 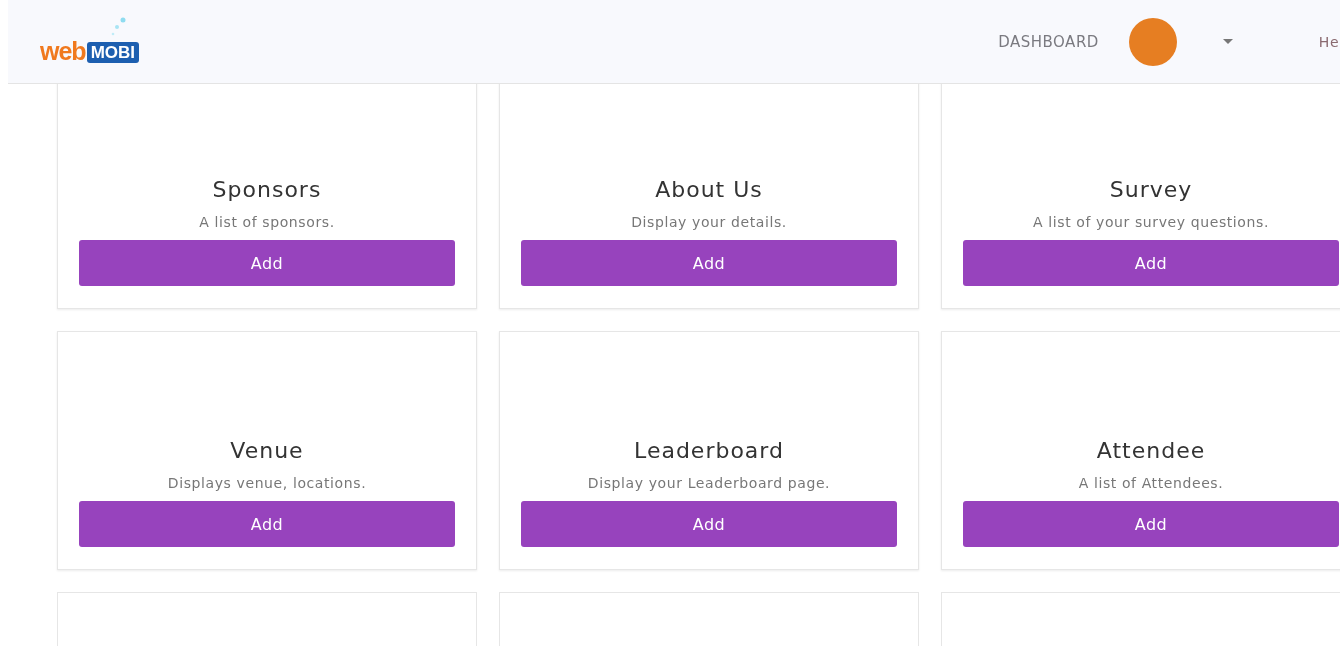 What do you see at coordinates (63, 50) in the screenshot?
I see `logo-text: web` at bounding box center [63, 50].